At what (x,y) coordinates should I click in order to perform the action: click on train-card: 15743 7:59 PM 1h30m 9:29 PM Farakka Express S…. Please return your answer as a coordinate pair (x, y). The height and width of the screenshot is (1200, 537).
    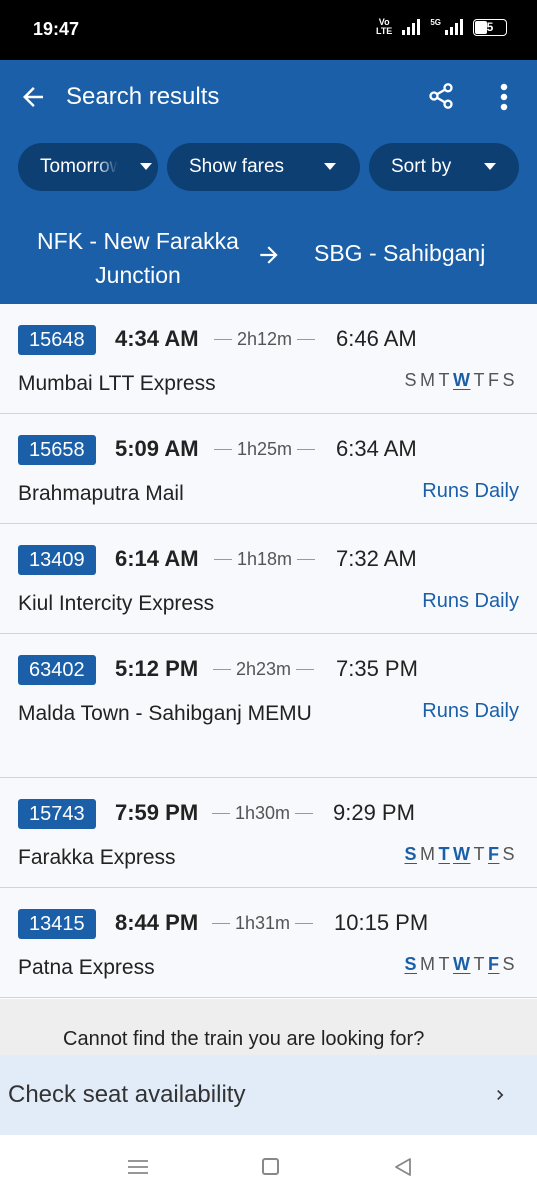
    Looking at the image, I should click on (268, 833).